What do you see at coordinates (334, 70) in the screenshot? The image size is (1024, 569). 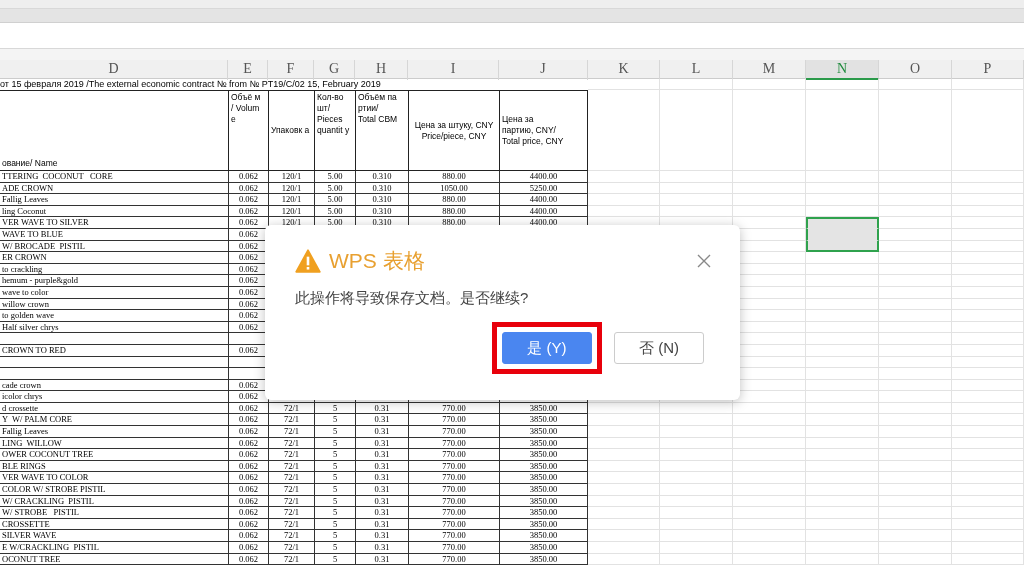 I see `column-header: G` at bounding box center [334, 70].